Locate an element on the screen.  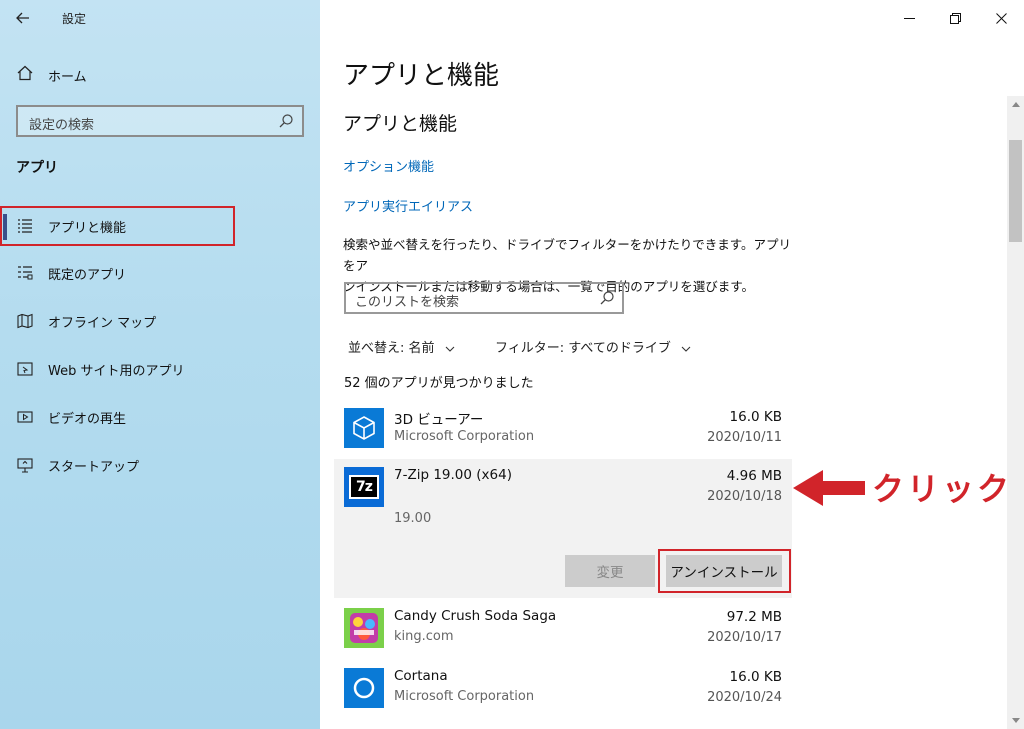
app-date: 2020/10/11 is located at coordinates (744, 437).